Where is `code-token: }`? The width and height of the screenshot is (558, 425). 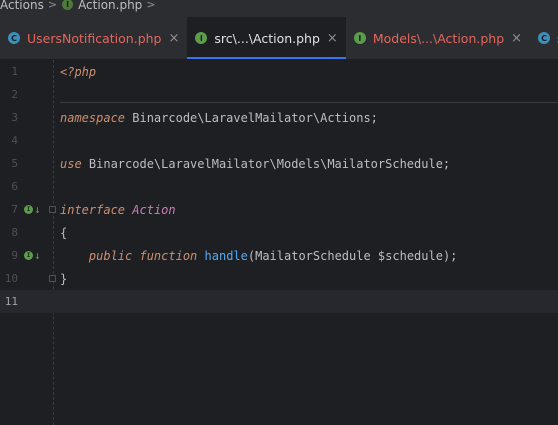
code-token: } is located at coordinates (64, 278).